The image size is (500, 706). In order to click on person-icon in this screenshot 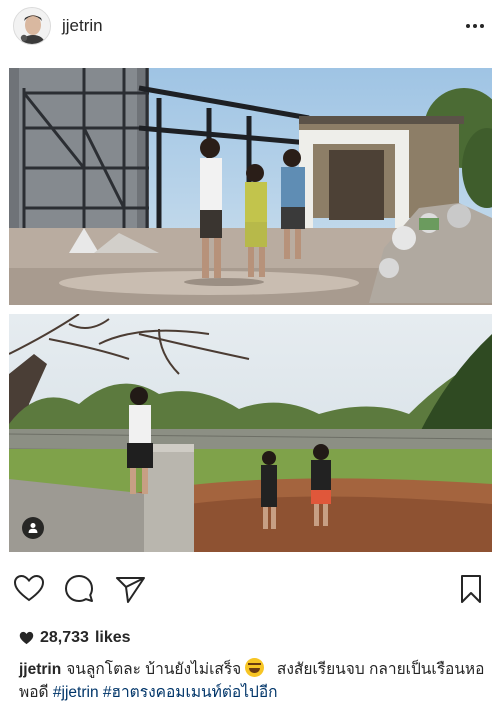, I will do `click(33, 528)`.